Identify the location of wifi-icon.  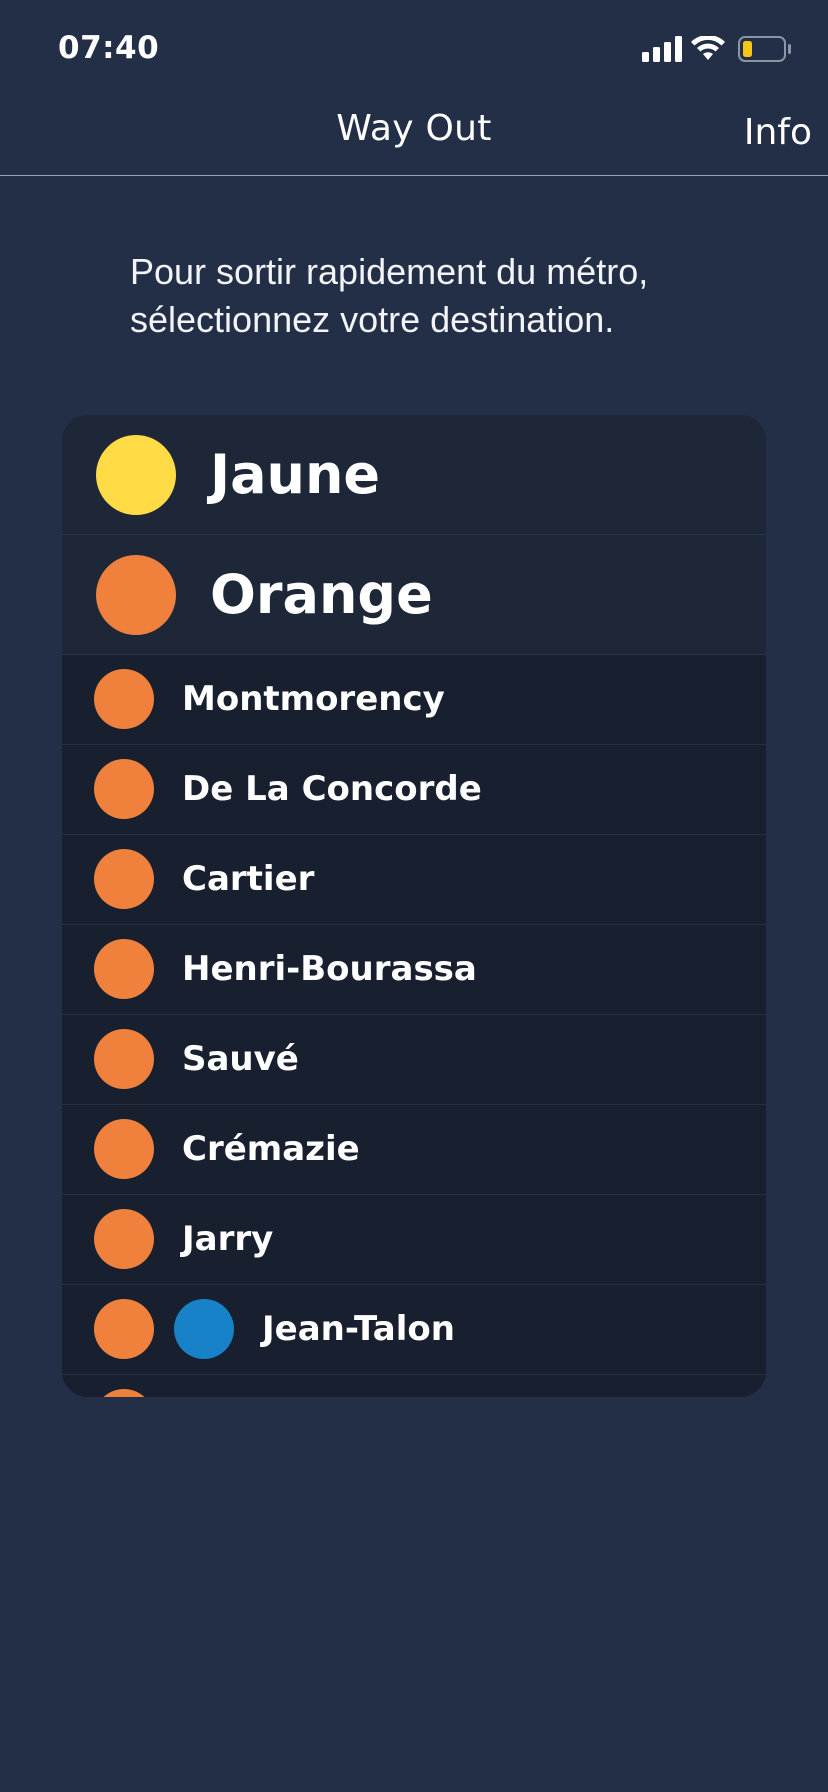
(708, 48).